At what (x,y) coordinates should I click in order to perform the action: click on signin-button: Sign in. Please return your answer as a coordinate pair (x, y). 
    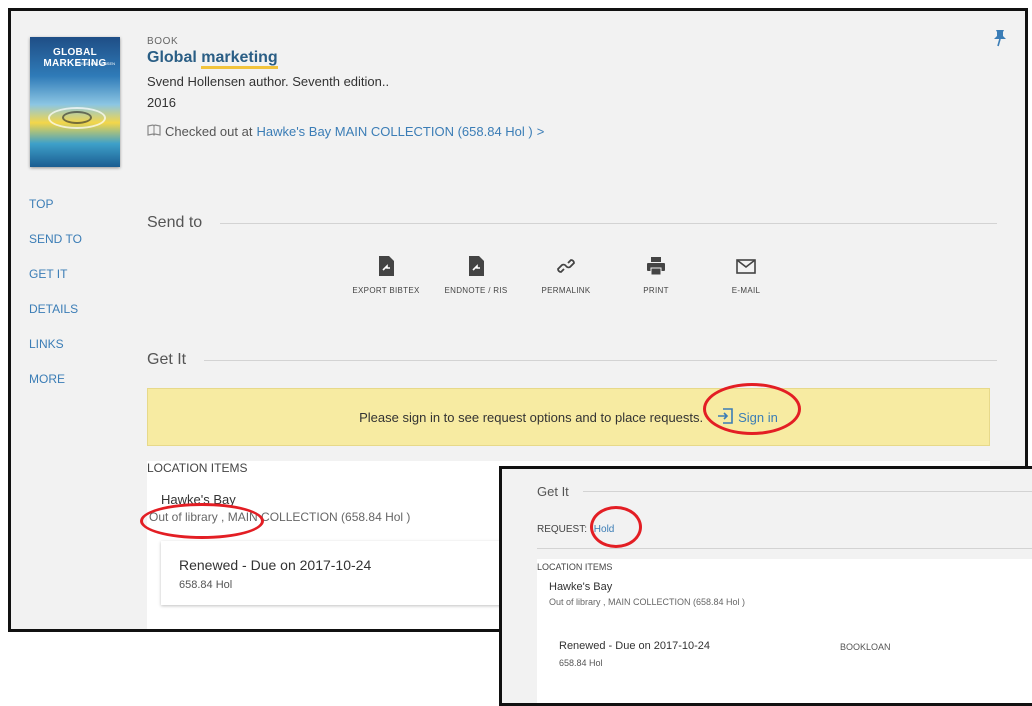
    Looking at the image, I should click on (747, 417).